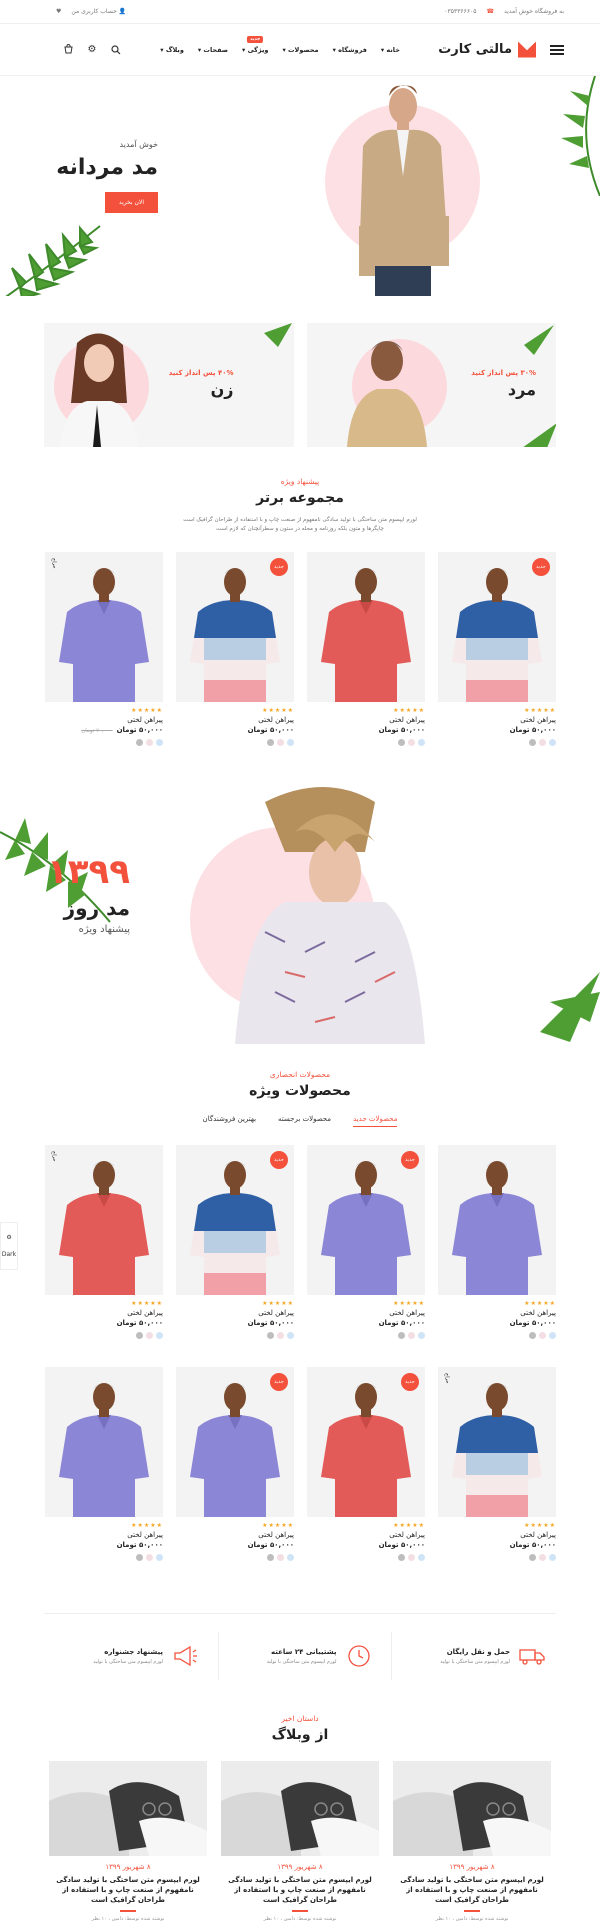  I want to click on tab-best-sellers: بهترین فروشندگان, so click(230, 1121).